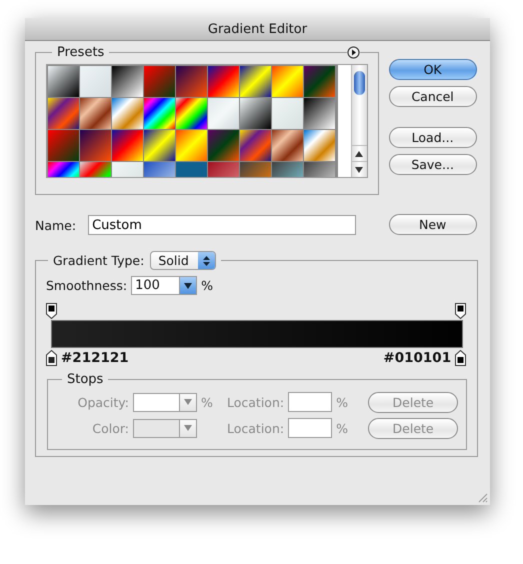 The image size is (523, 564). Describe the element at coordinates (206, 261) in the screenshot. I see `stepper-arrows-icon` at that location.